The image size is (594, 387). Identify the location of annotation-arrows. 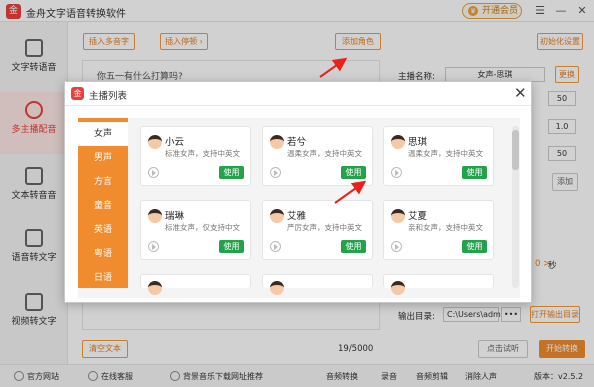
(343, 130).